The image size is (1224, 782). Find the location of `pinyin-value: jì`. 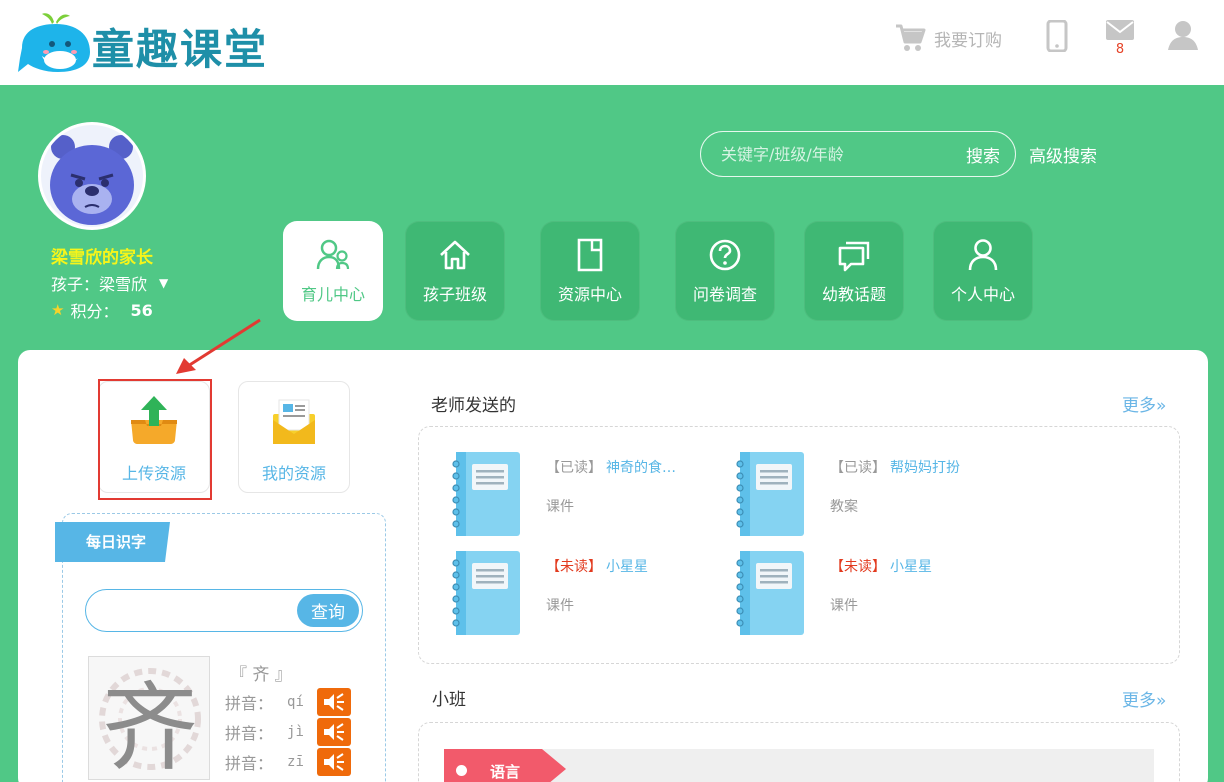

pinyin-value: jì is located at coordinates (295, 732).